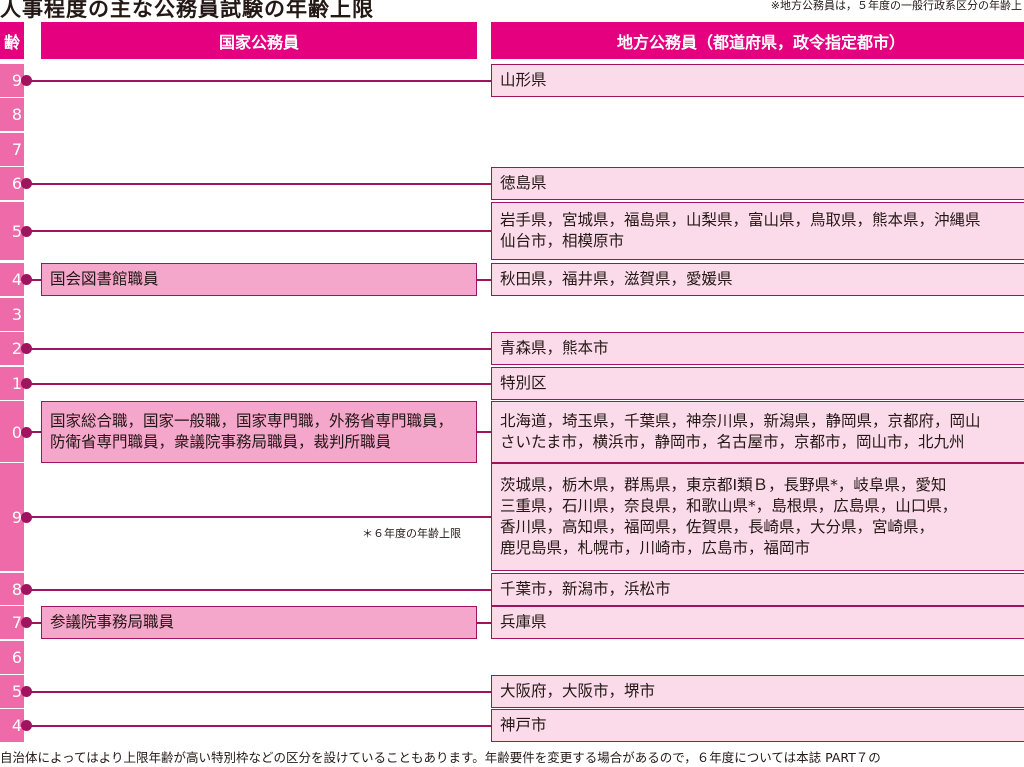 Image resolution: width=1024 pixels, height=767 pixels. Describe the element at coordinates (757, 383) in the screenshot. I see `local-exam-box: 特別区` at that location.